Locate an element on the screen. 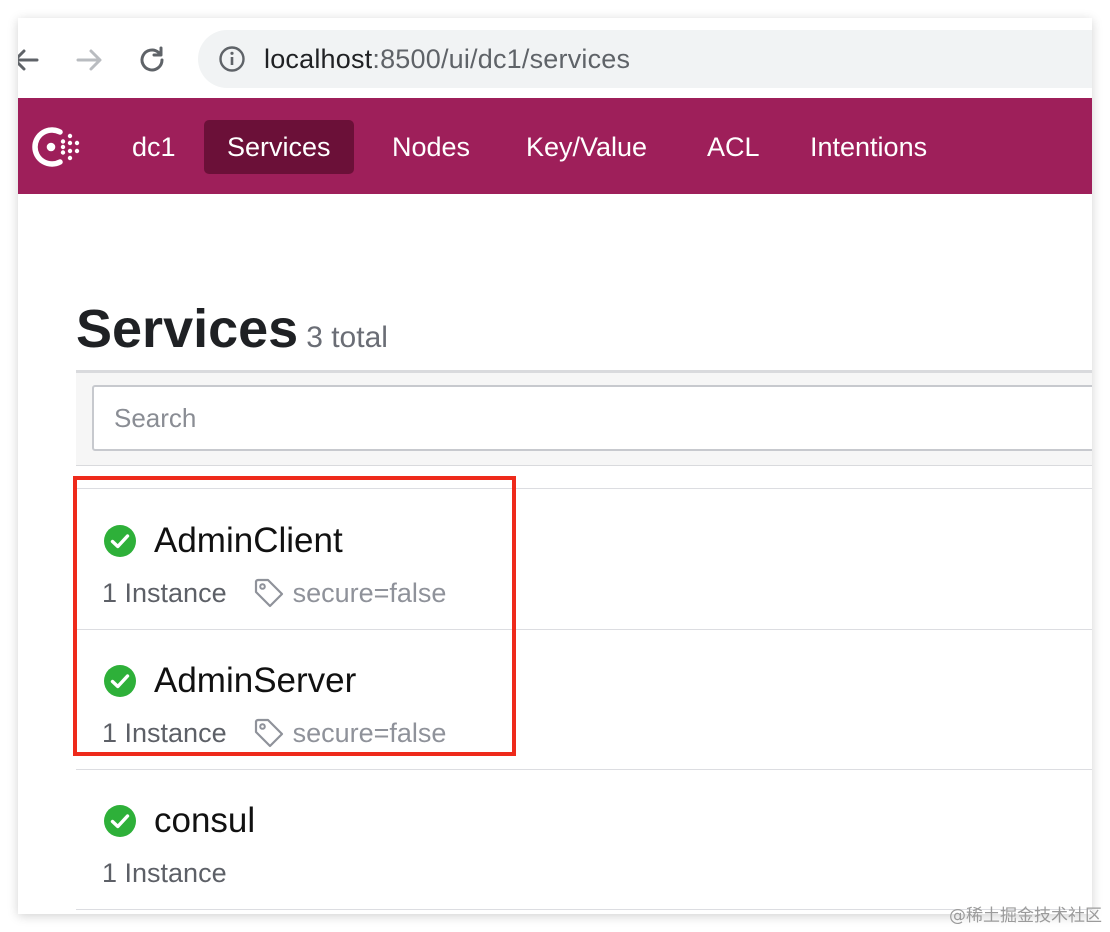 The height and width of the screenshot is (932, 1110). back-button is located at coordinates (33, 60).